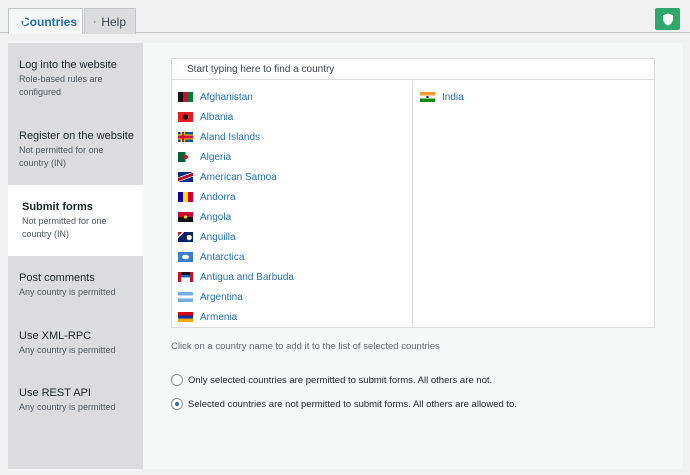 This screenshot has height=475, width=690. I want to click on country-name: Angola, so click(216, 217).